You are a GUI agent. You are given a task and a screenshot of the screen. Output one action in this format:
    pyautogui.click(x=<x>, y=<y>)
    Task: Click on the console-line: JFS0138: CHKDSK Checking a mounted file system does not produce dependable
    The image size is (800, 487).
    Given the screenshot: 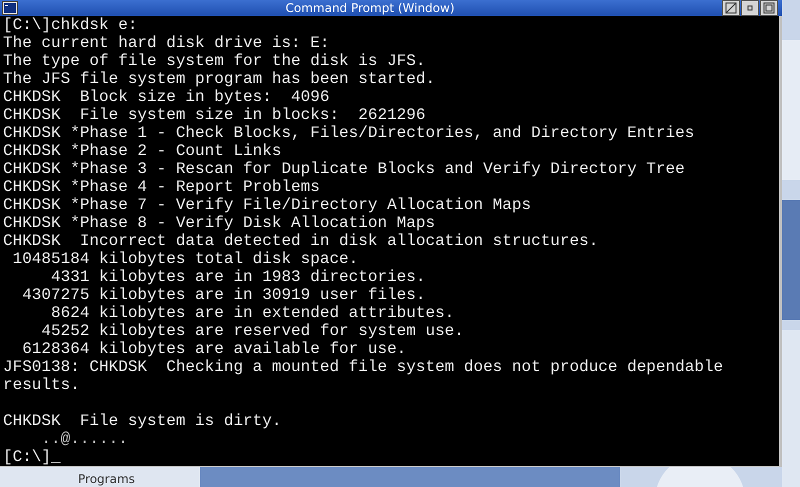 What is the action you would take?
    pyautogui.click(x=363, y=367)
    